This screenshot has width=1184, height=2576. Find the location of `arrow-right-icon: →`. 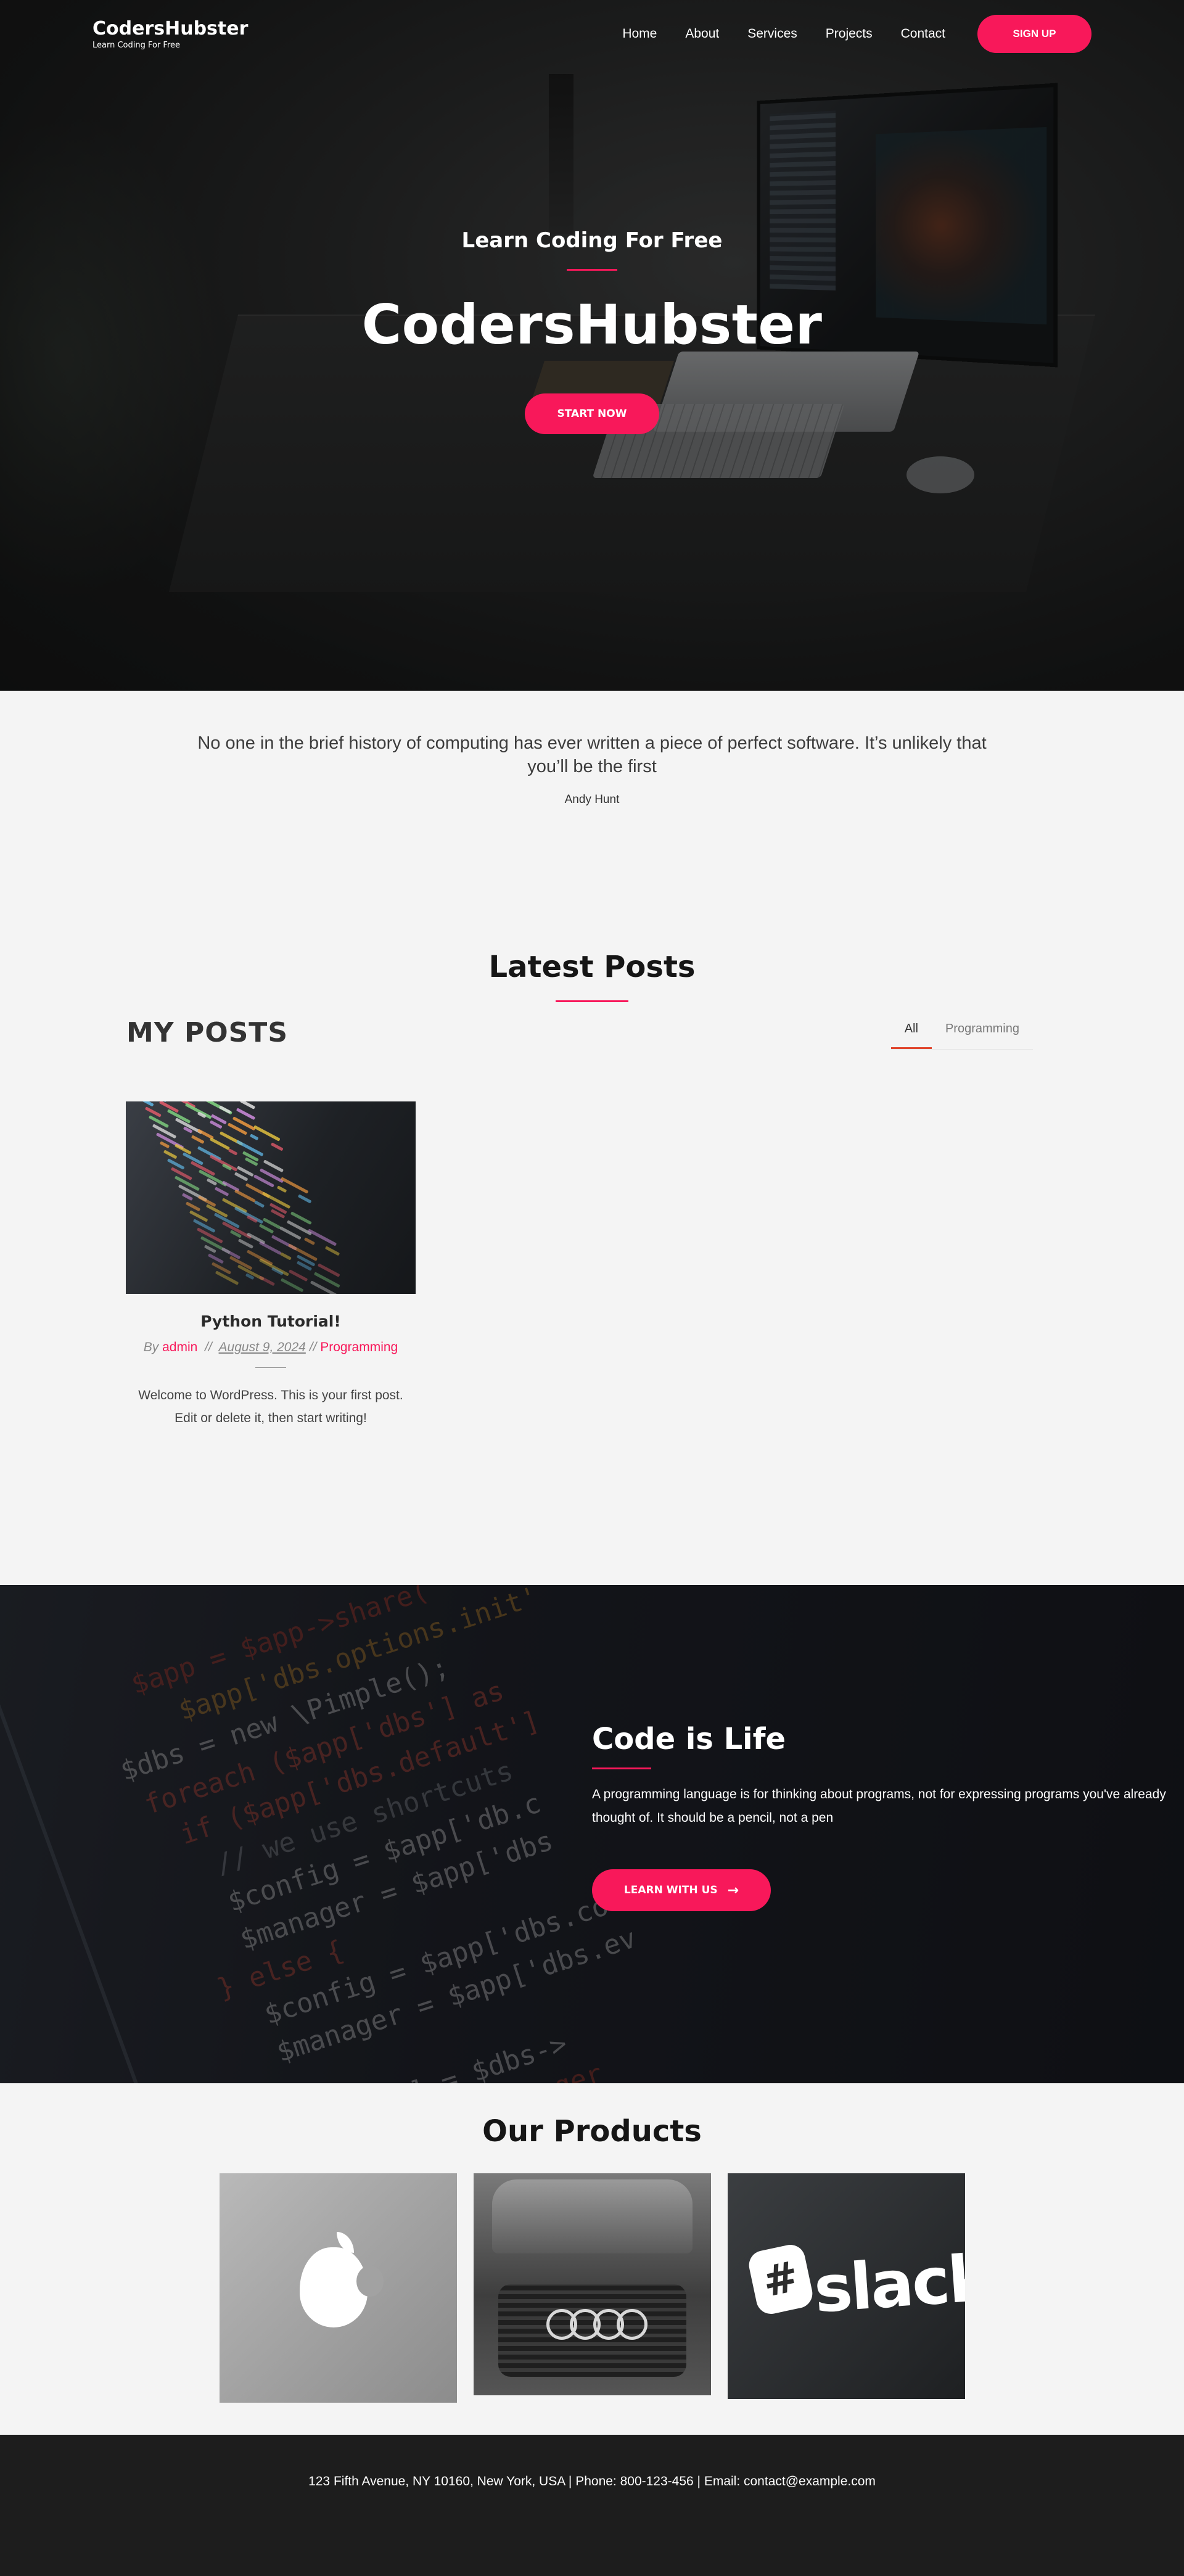

arrow-right-icon: → is located at coordinates (733, 1890).